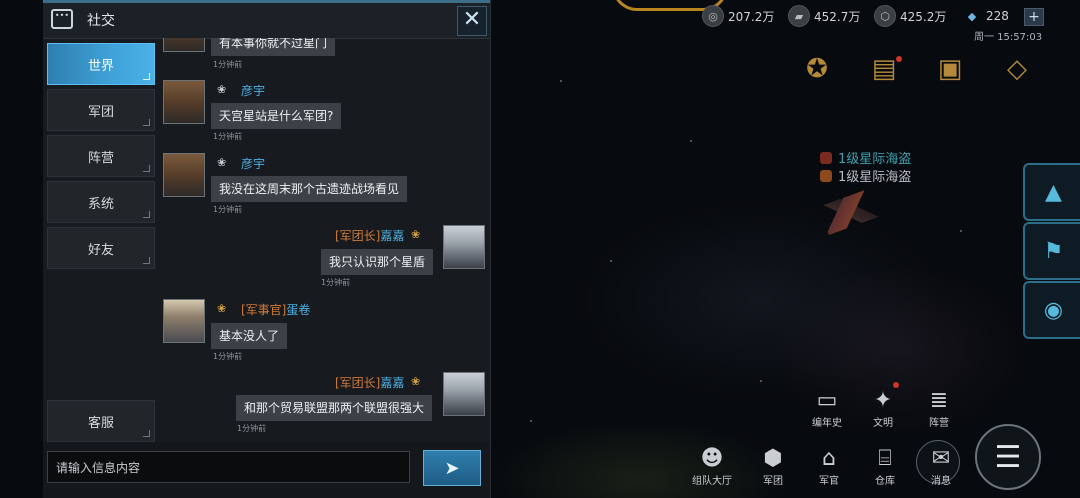 The height and width of the screenshot is (498, 1080). Describe the element at coordinates (276, 116) in the screenshot. I see `message-bubble: 天宫星站是什么军团?` at that location.